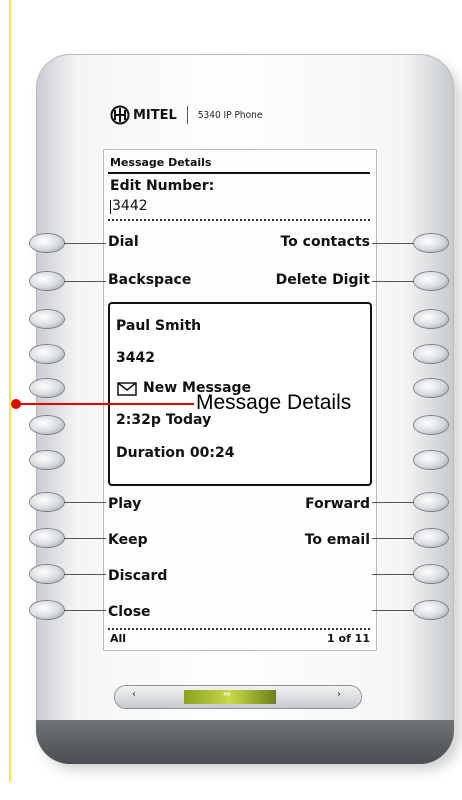 This screenshot has width=462, height=800. I want to click on edit-number-field: 3442, so click(130, 206).